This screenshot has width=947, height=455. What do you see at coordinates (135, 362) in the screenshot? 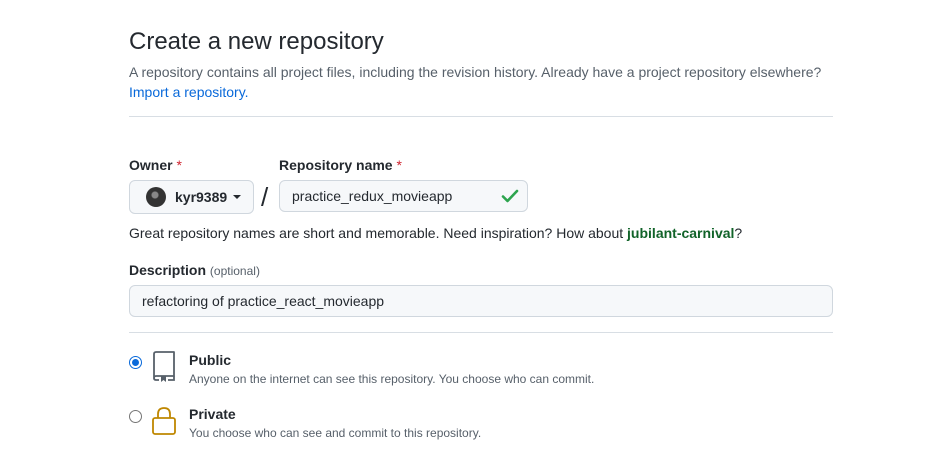
I see `public-radio` at bounding box center [135, 362].